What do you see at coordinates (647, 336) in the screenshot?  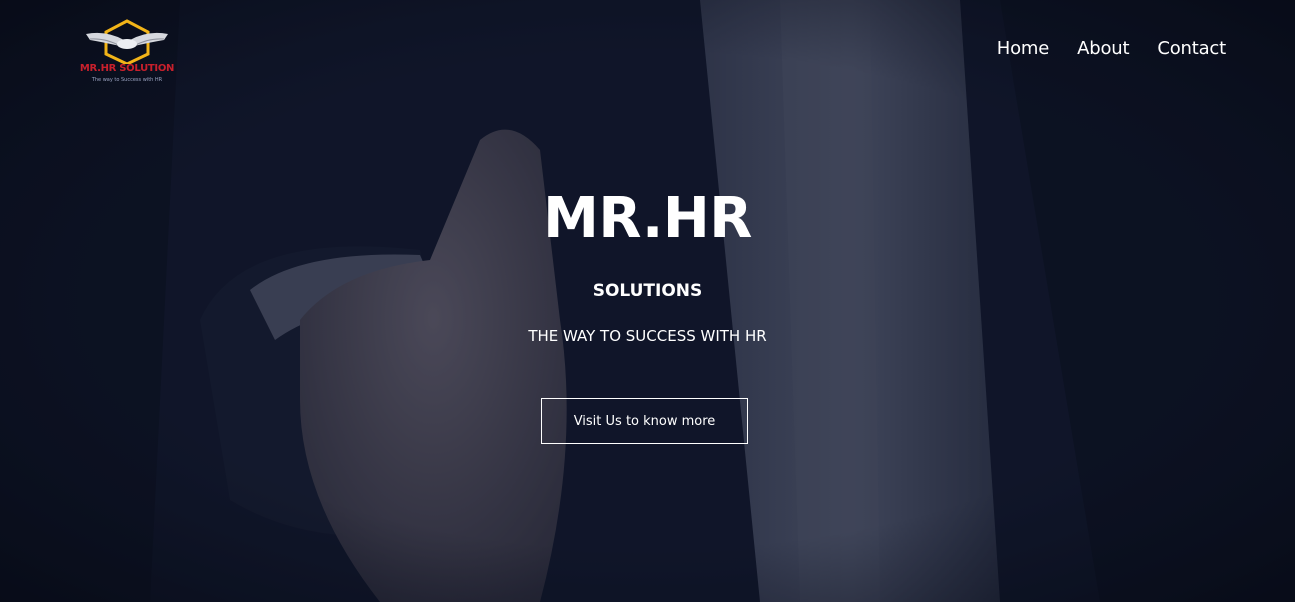 I see `hero-tagline: THE WAY TO SUCCESS WITH HR` at bounding box center [647, 336].